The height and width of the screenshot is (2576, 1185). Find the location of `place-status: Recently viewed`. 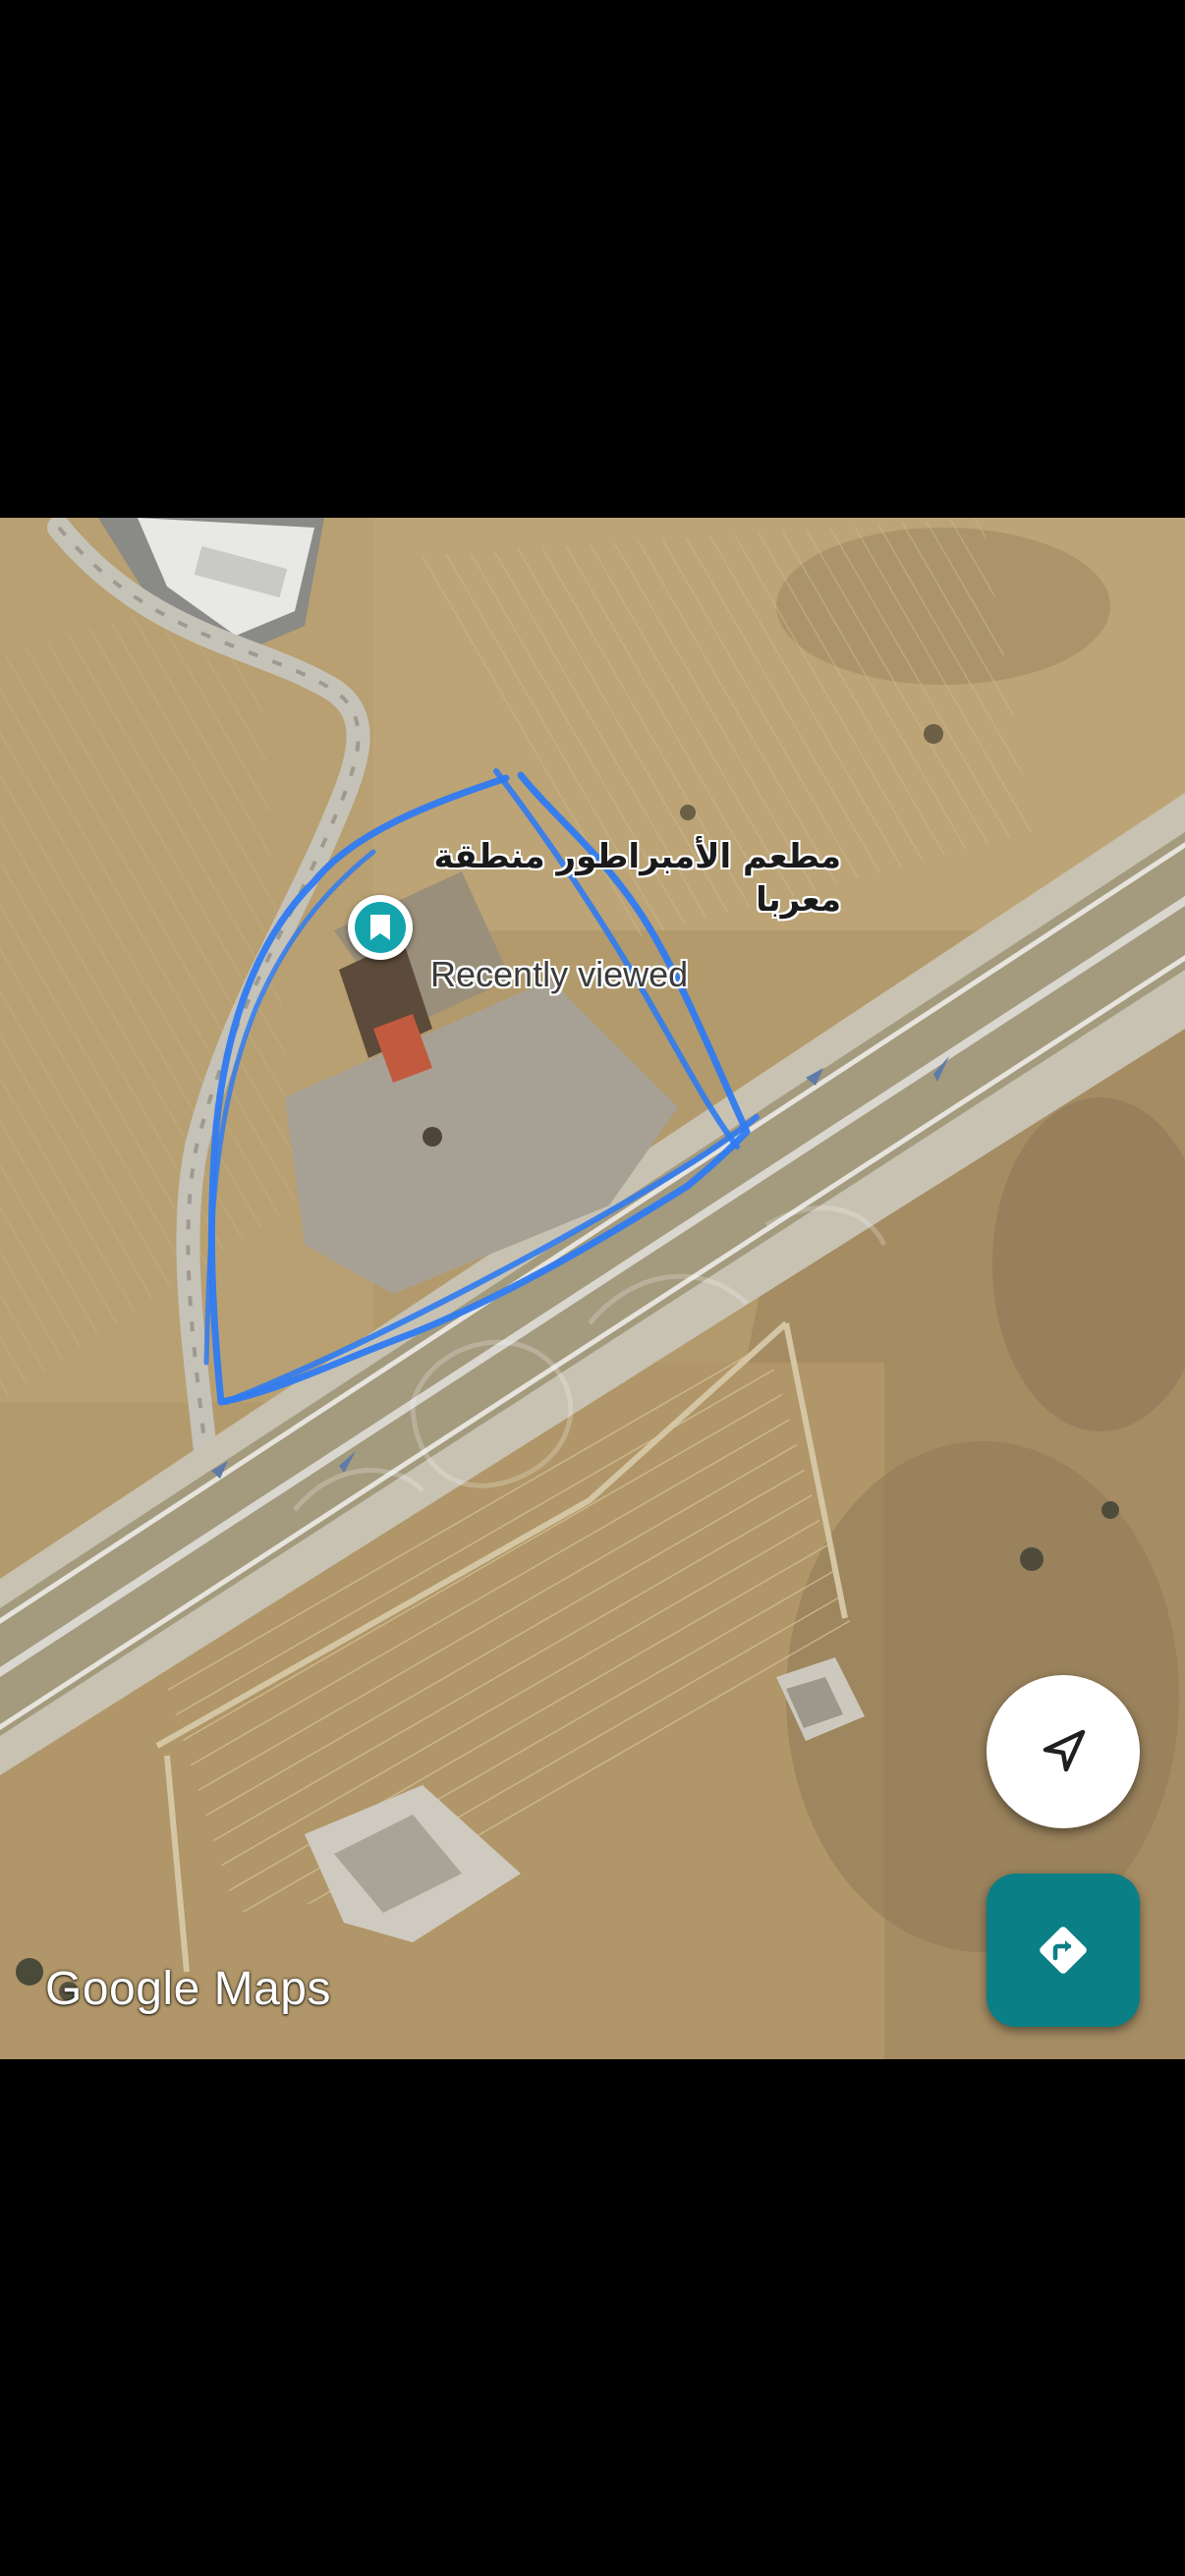

place-status: Recently viewed is located at coordinates (560, 974).